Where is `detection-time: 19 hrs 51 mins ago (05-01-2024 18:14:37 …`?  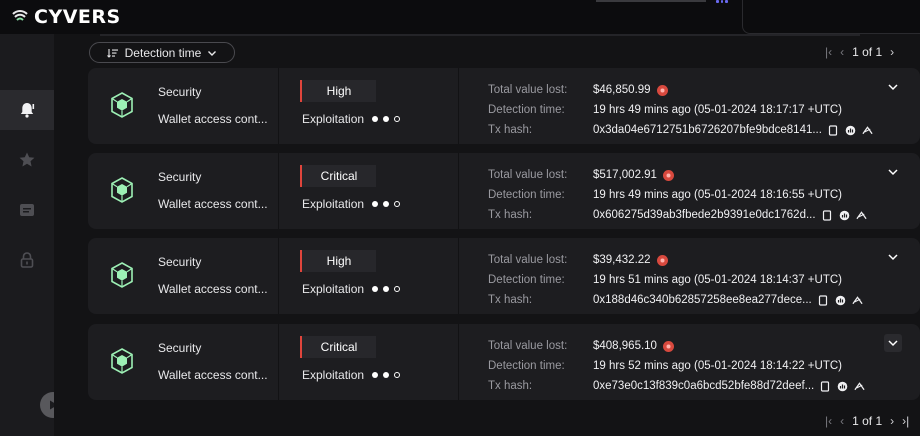
detection-time: 19 hrs 51 mins ago (05-01-2024 18:14:37 … is located at coordinates (717, 280).